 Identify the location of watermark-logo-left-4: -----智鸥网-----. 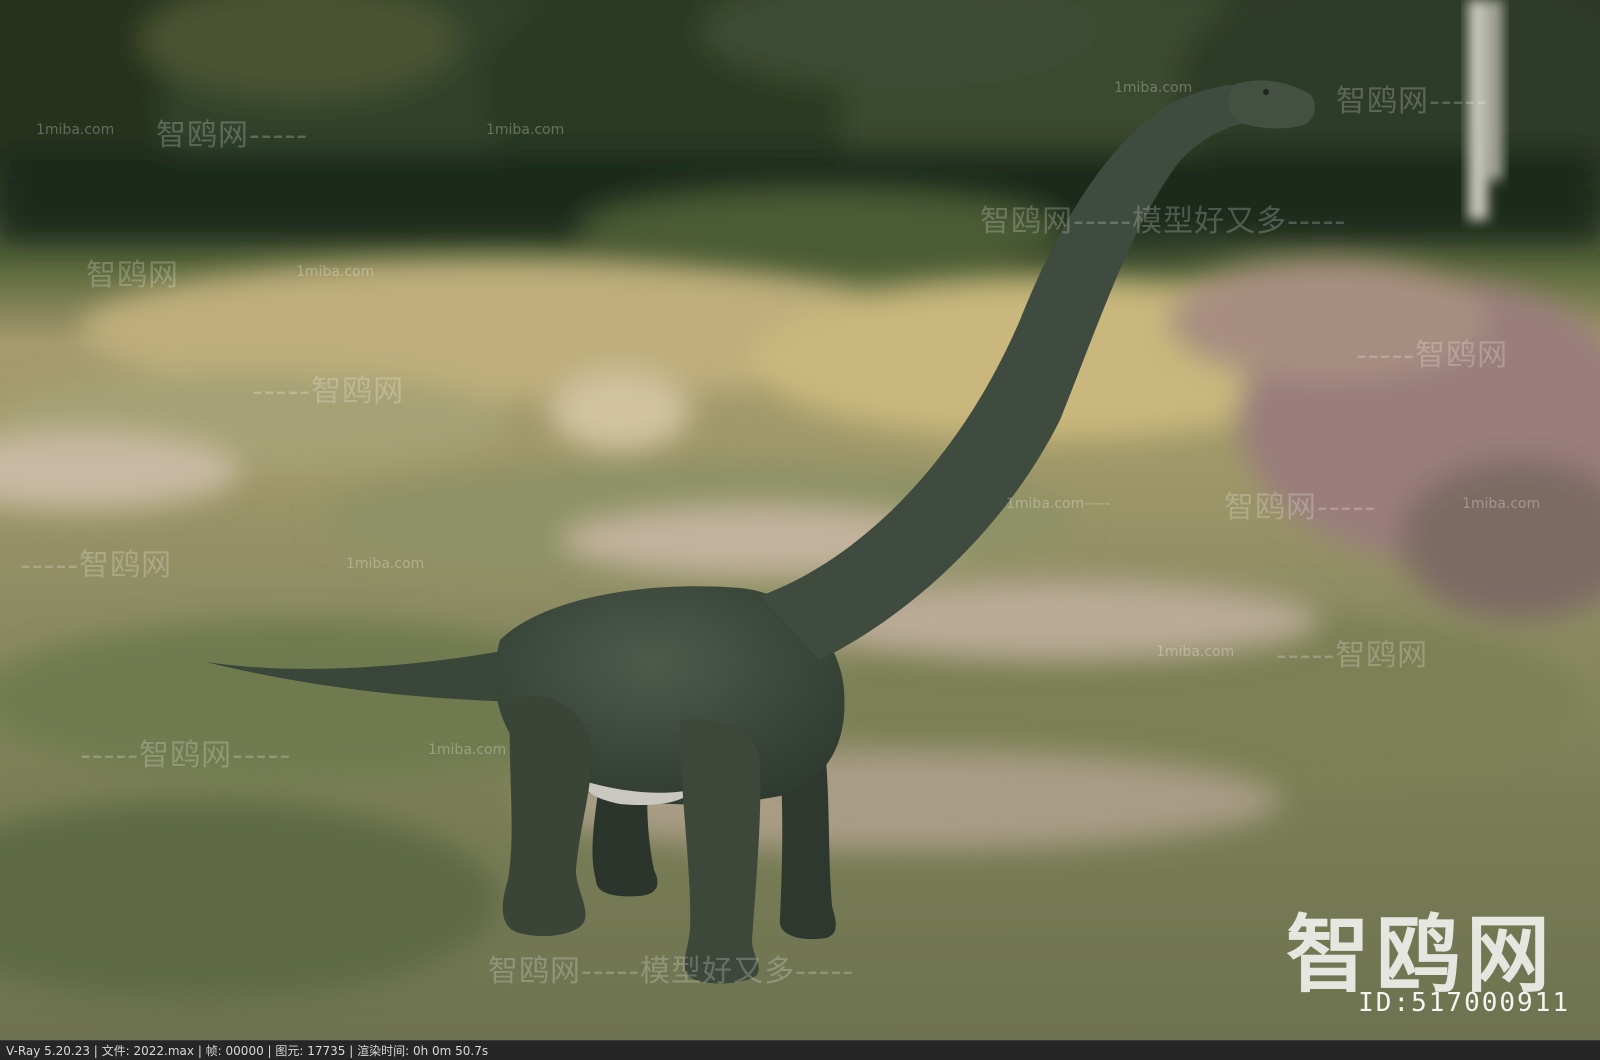
(186, 755).